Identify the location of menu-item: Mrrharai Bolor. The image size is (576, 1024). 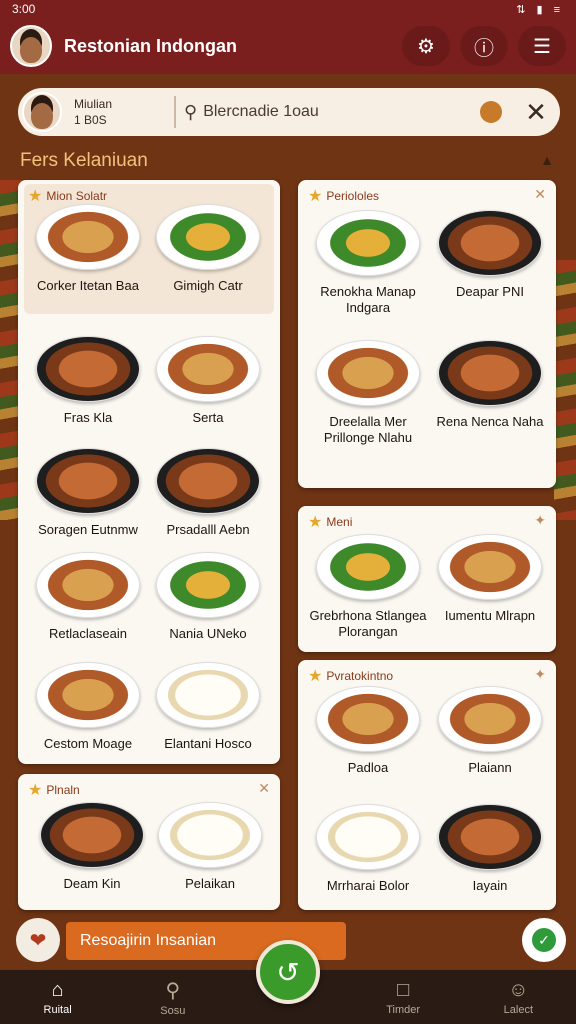
(368, 849).